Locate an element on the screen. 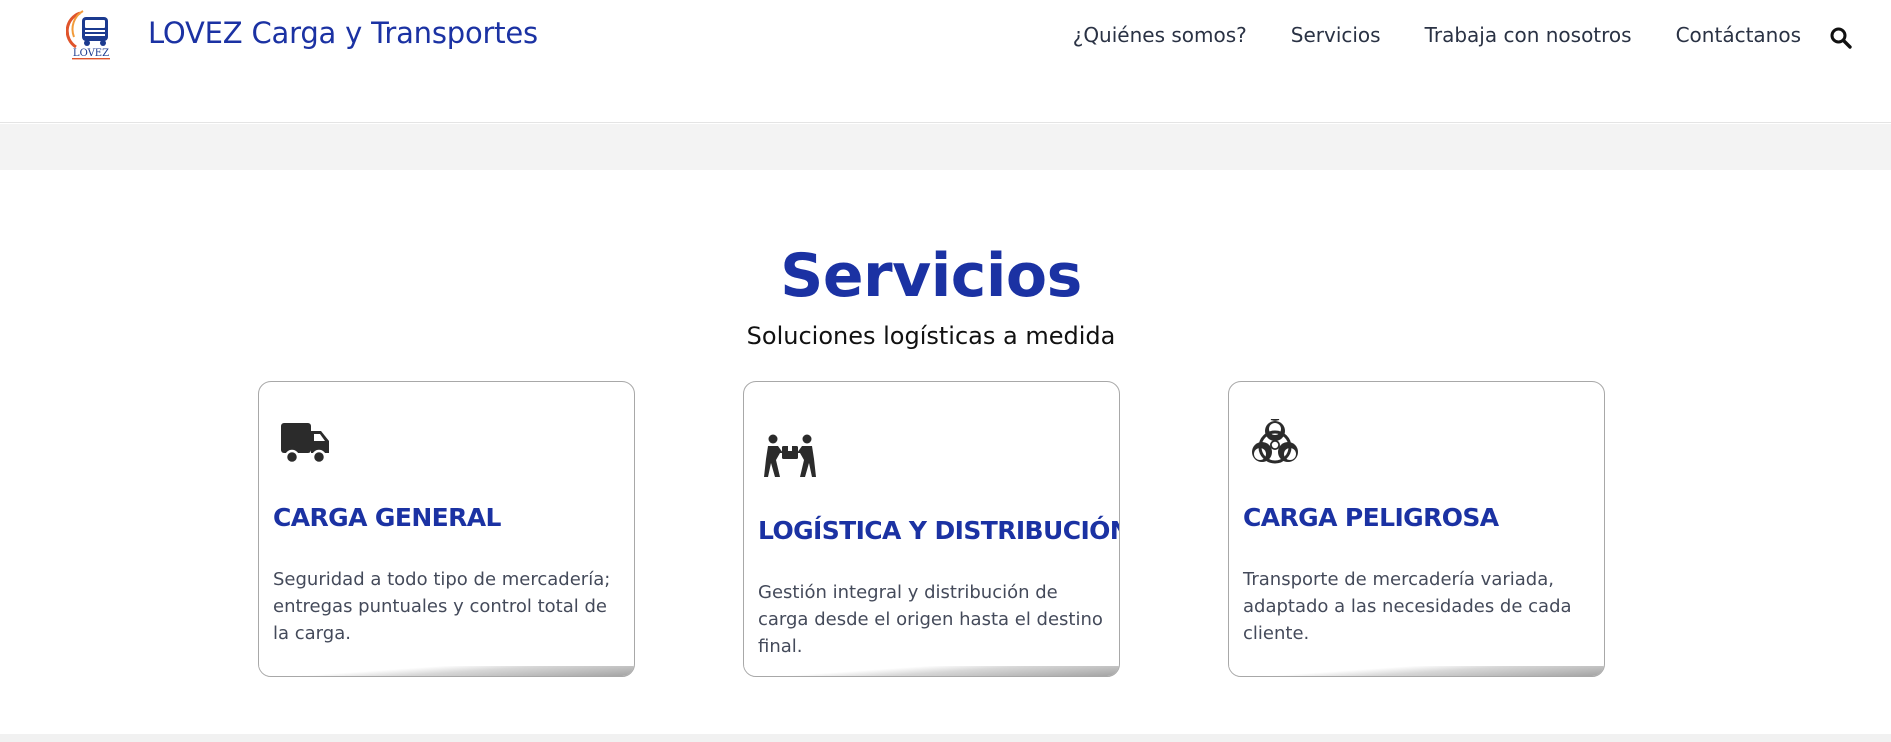  nav-item-servicios: Servicios is located at coordinates (1336, 35).